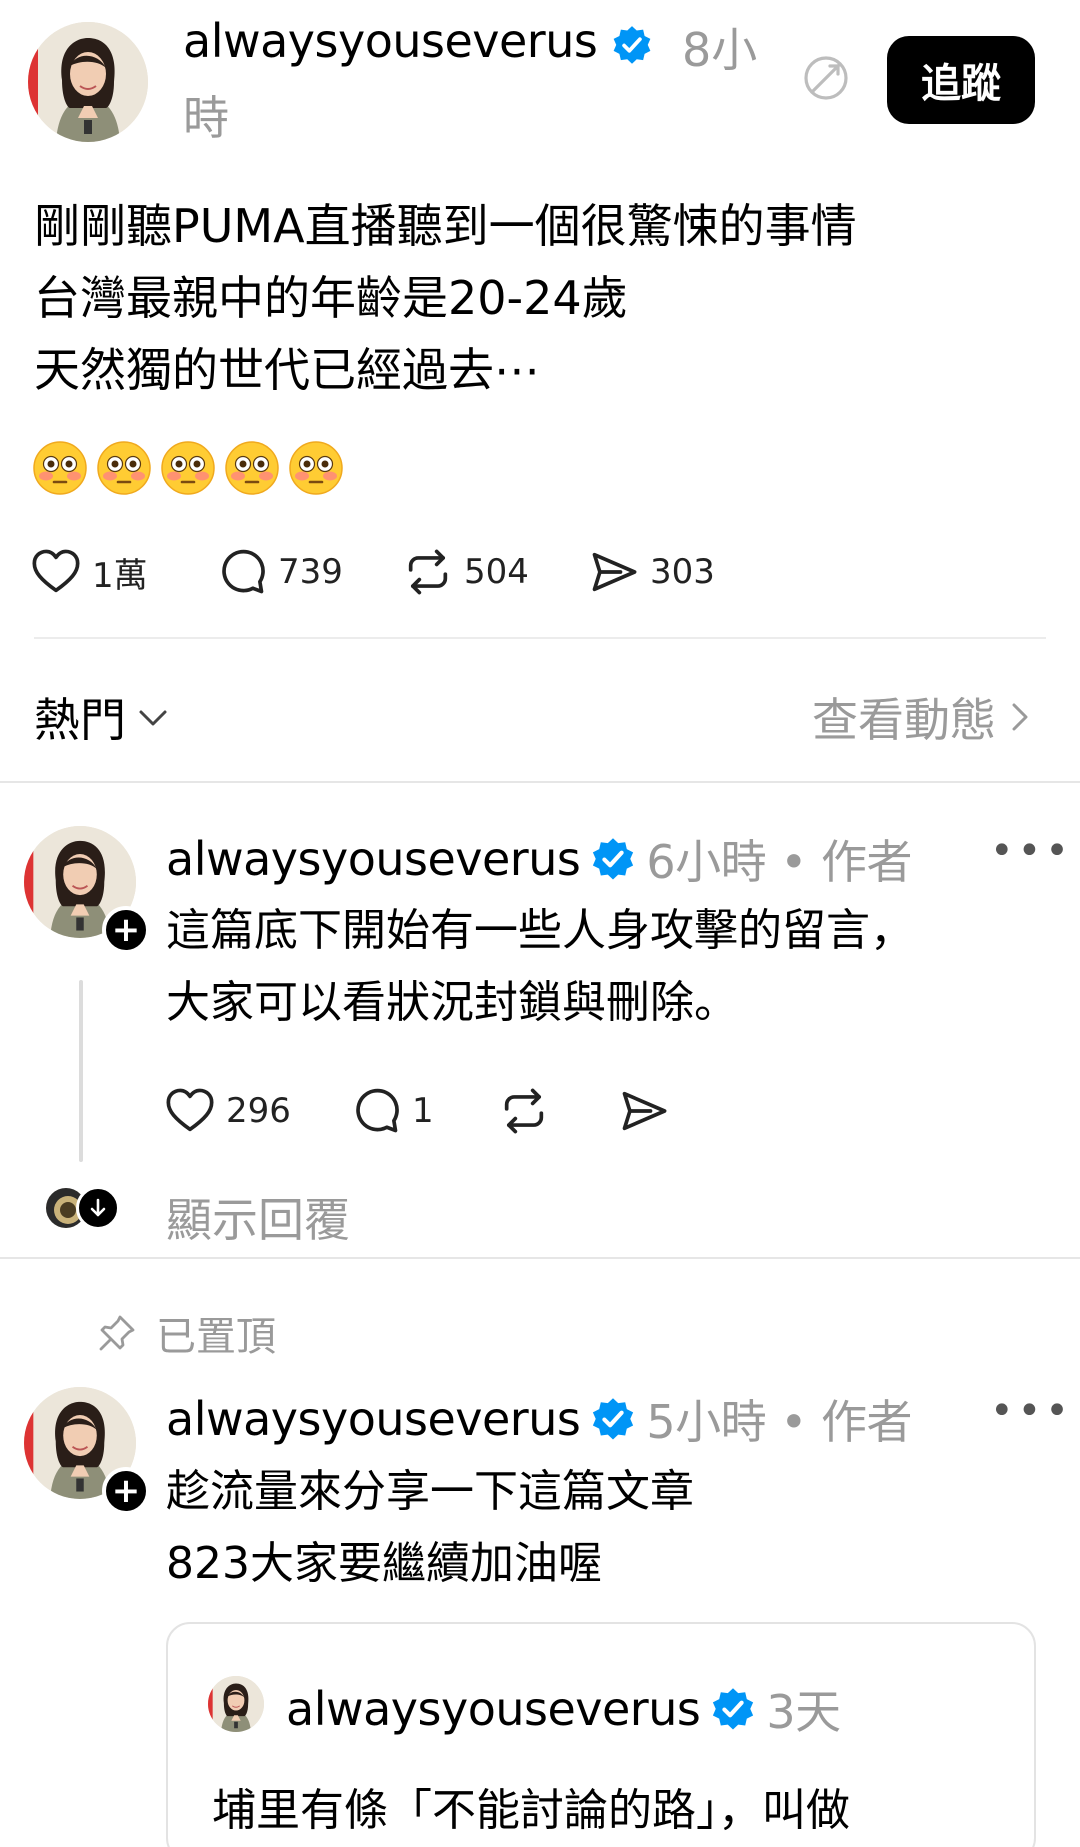 This screenshot has width=1080, height=1847. What do you see at coordinates (803, 1712) in the screenshot?
I see `quoted-timestamp: 3天` at bounding box center [803, 1712].